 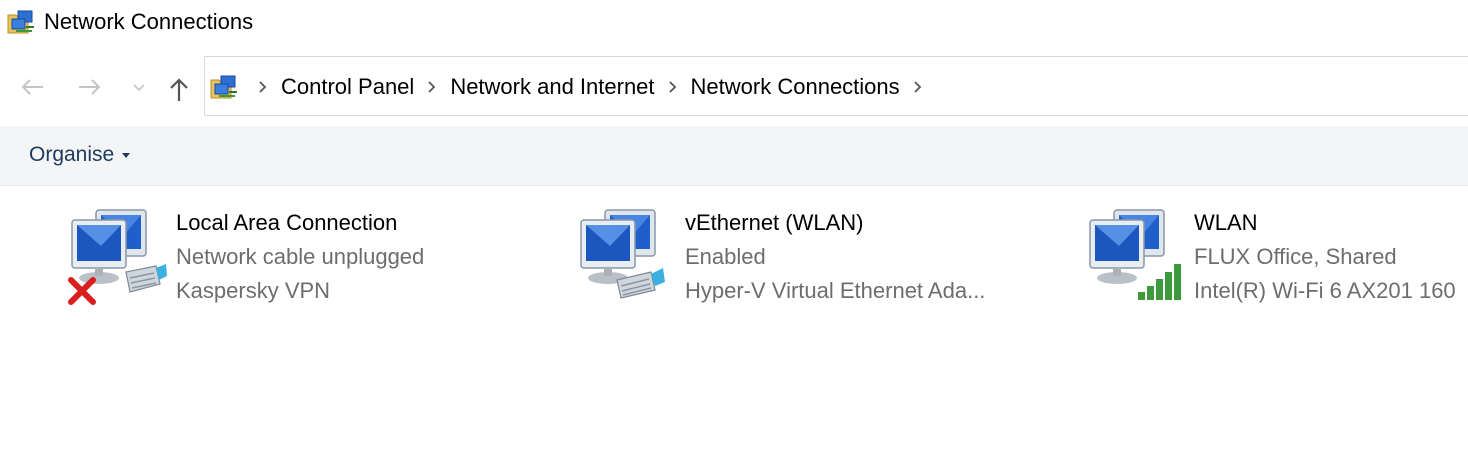 I want to click on breadcrumb-network-connections: Network Connections, so click(x=795, y=87).